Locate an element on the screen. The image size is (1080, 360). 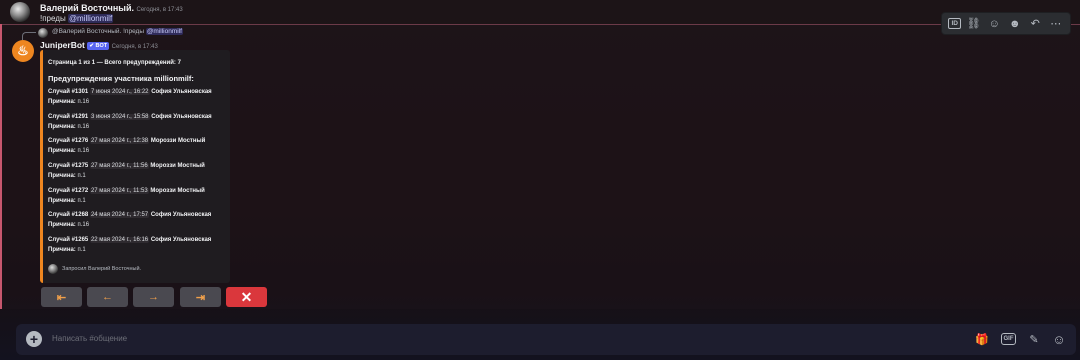
link-icon: ⛓ is located at coordinates (973, 24).